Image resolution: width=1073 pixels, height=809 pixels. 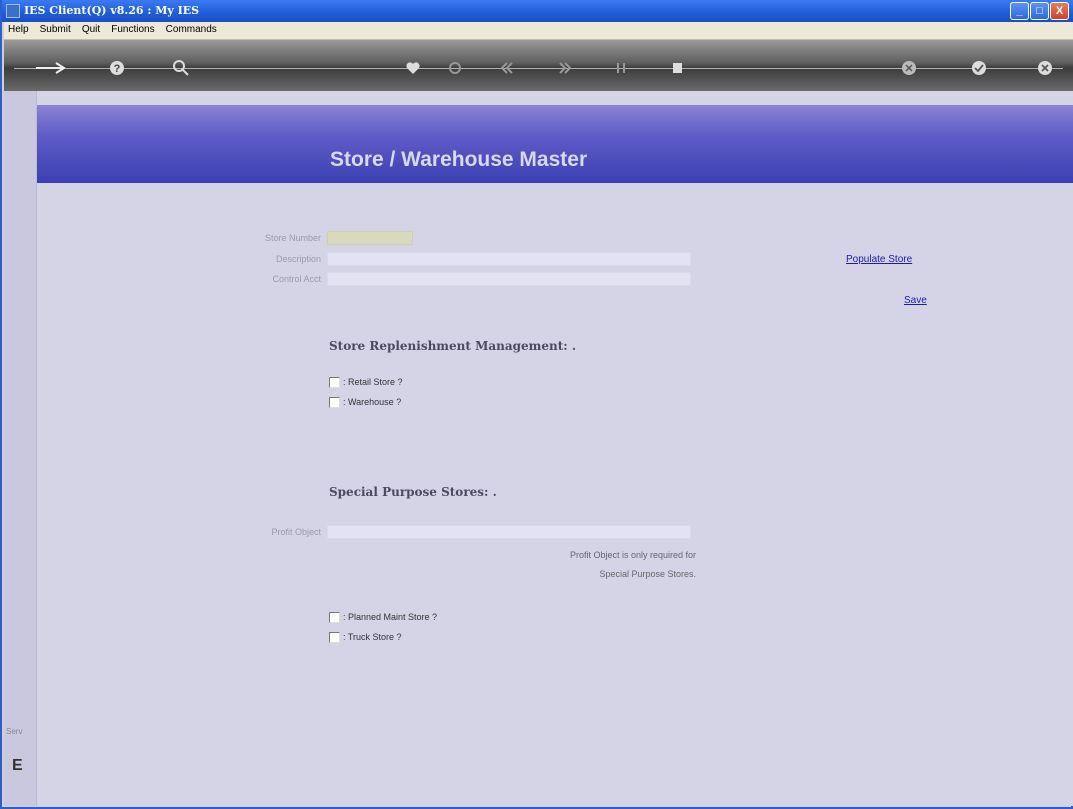 I want to click on description-field, so click(x=509, y=259).